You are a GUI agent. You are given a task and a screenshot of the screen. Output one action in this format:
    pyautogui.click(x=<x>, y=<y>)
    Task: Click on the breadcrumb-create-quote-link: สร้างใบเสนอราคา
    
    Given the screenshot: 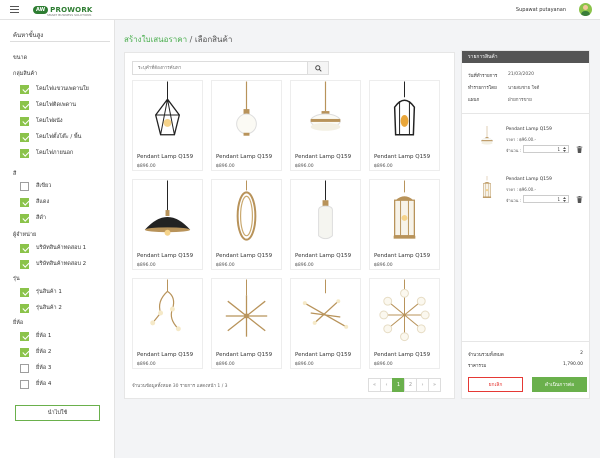 What is the action you would take?
    pyautogui.click(x=155, y=39)
    